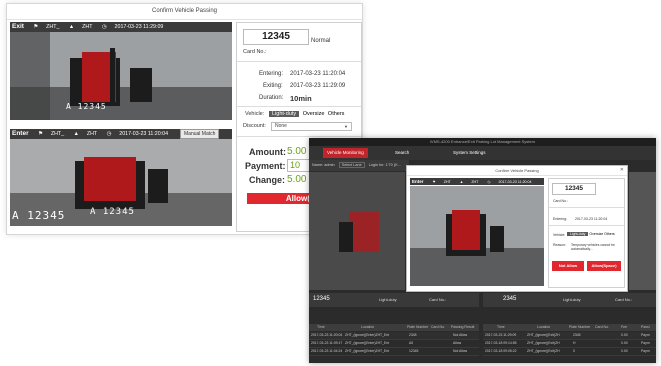 The image size is (661, 366). I want to click on enter-camera-image: A 12345 A 12345, so click(121, 182).